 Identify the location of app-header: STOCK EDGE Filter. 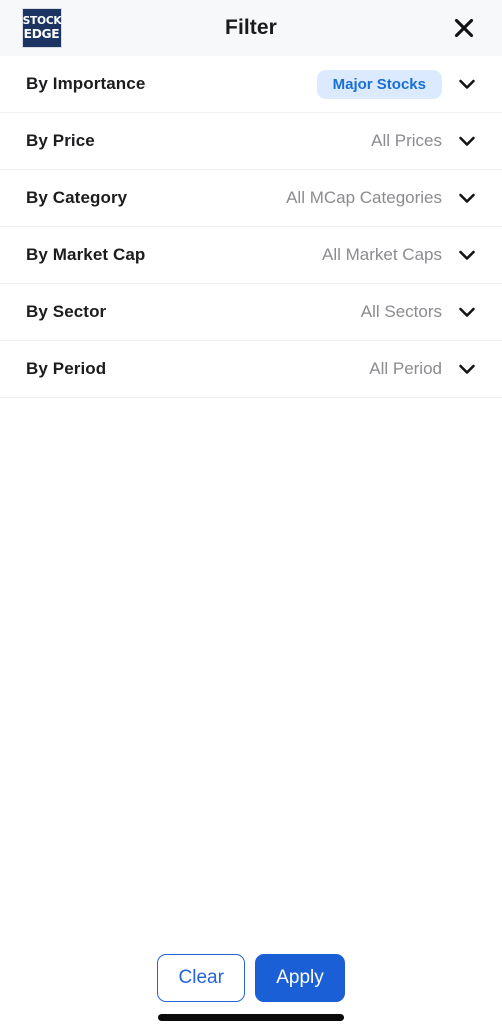
(251, 28).